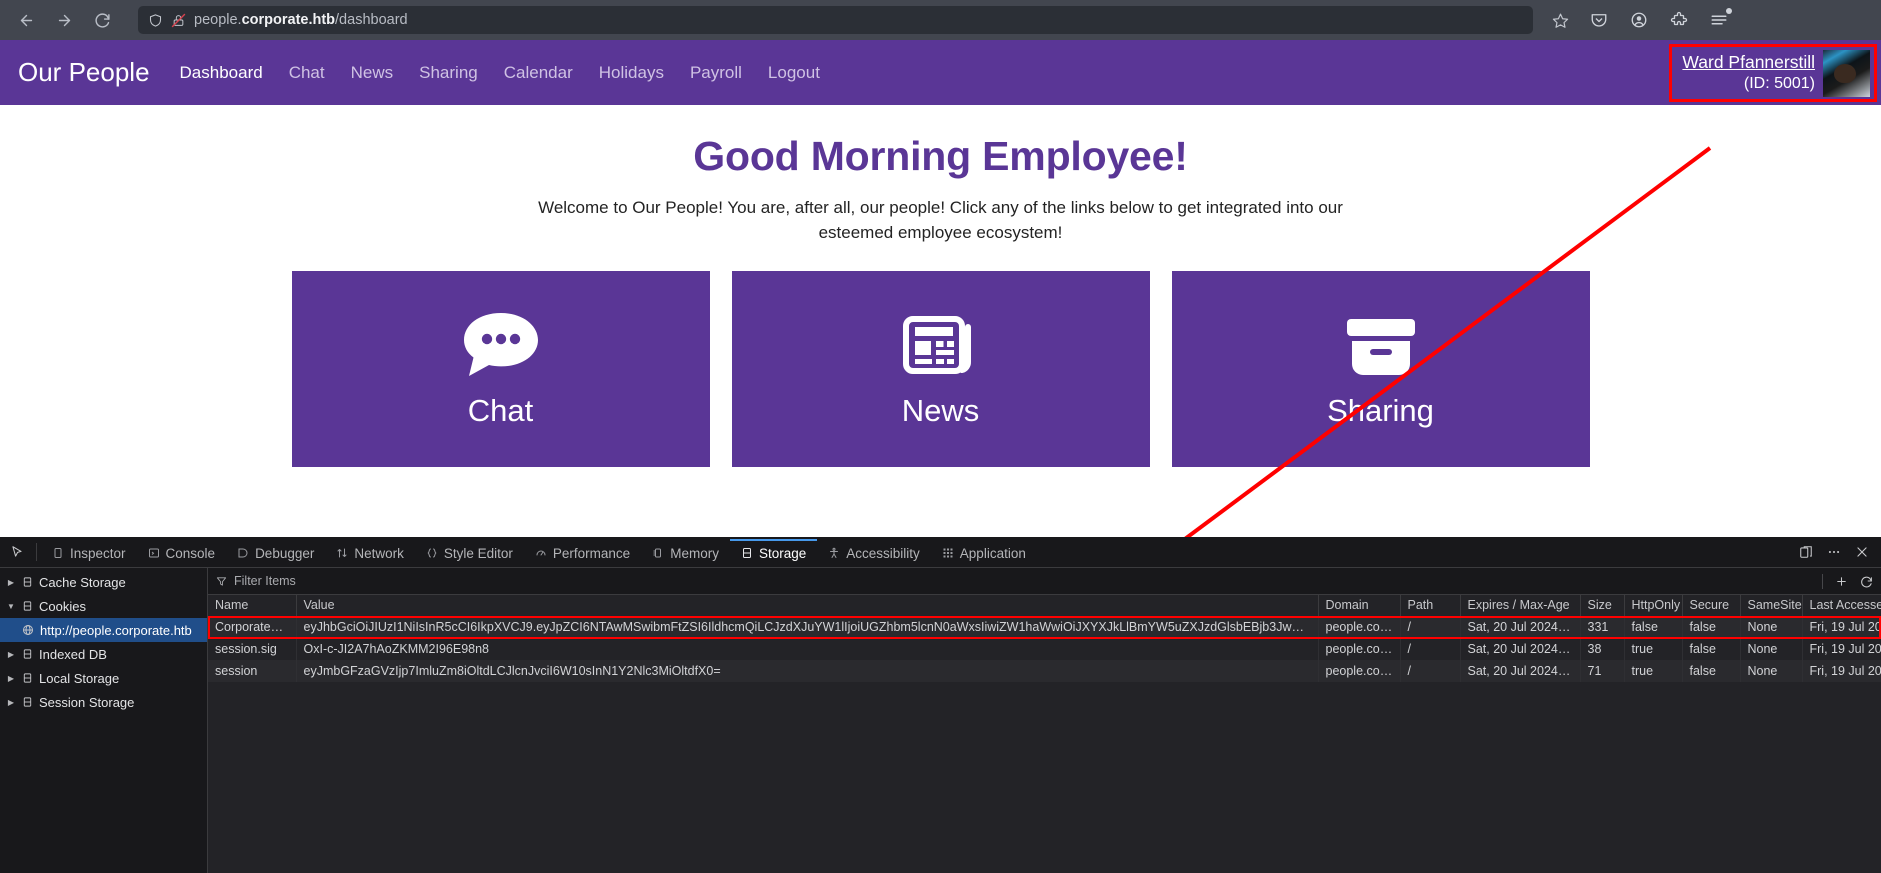 This screenshot has height=873, width=1881. What do you see at coordinates (182, 552) in the screenshot?
I see `tab-console: Console` at bounding box center [182, 552].